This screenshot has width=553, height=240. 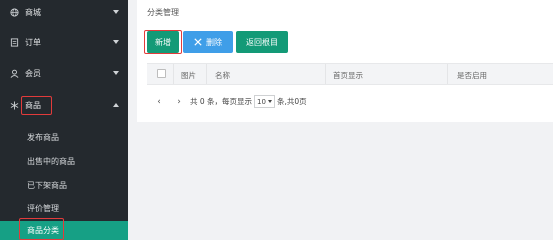 I want to click on back-button-label: 返回根目, so click(x=262, y=42).